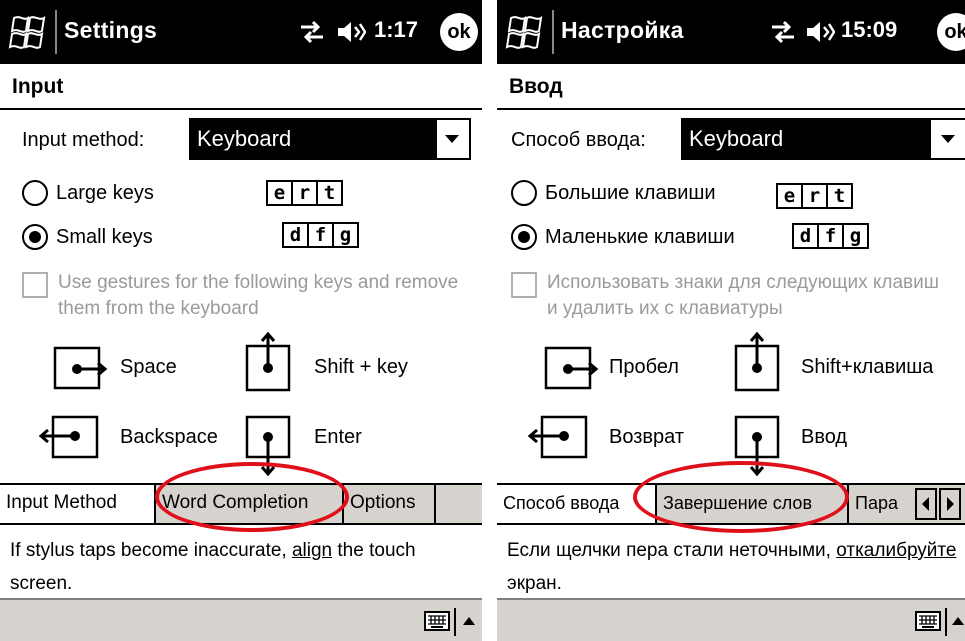  I want to click on enter-label: Ввод, so click(824, 437).